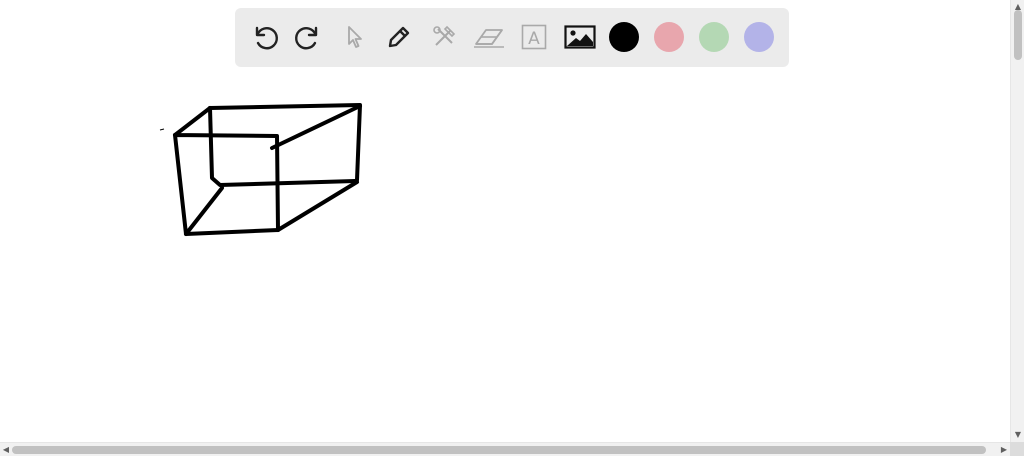 Image resolution: width=1024 pixels, height=456 pixels. Describe the element at coordinates (499, 450) in the screenshot. I see `horizontal-scroll-thumb` at that location.